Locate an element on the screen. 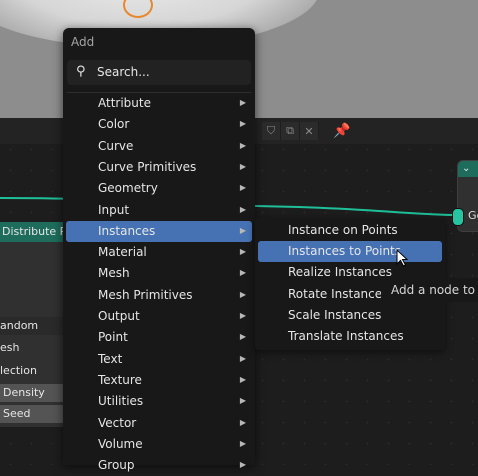 The width and height of the screenshot is (478, 476). submenu-item-label: Instance on Points is located at coordinates (343, 230).